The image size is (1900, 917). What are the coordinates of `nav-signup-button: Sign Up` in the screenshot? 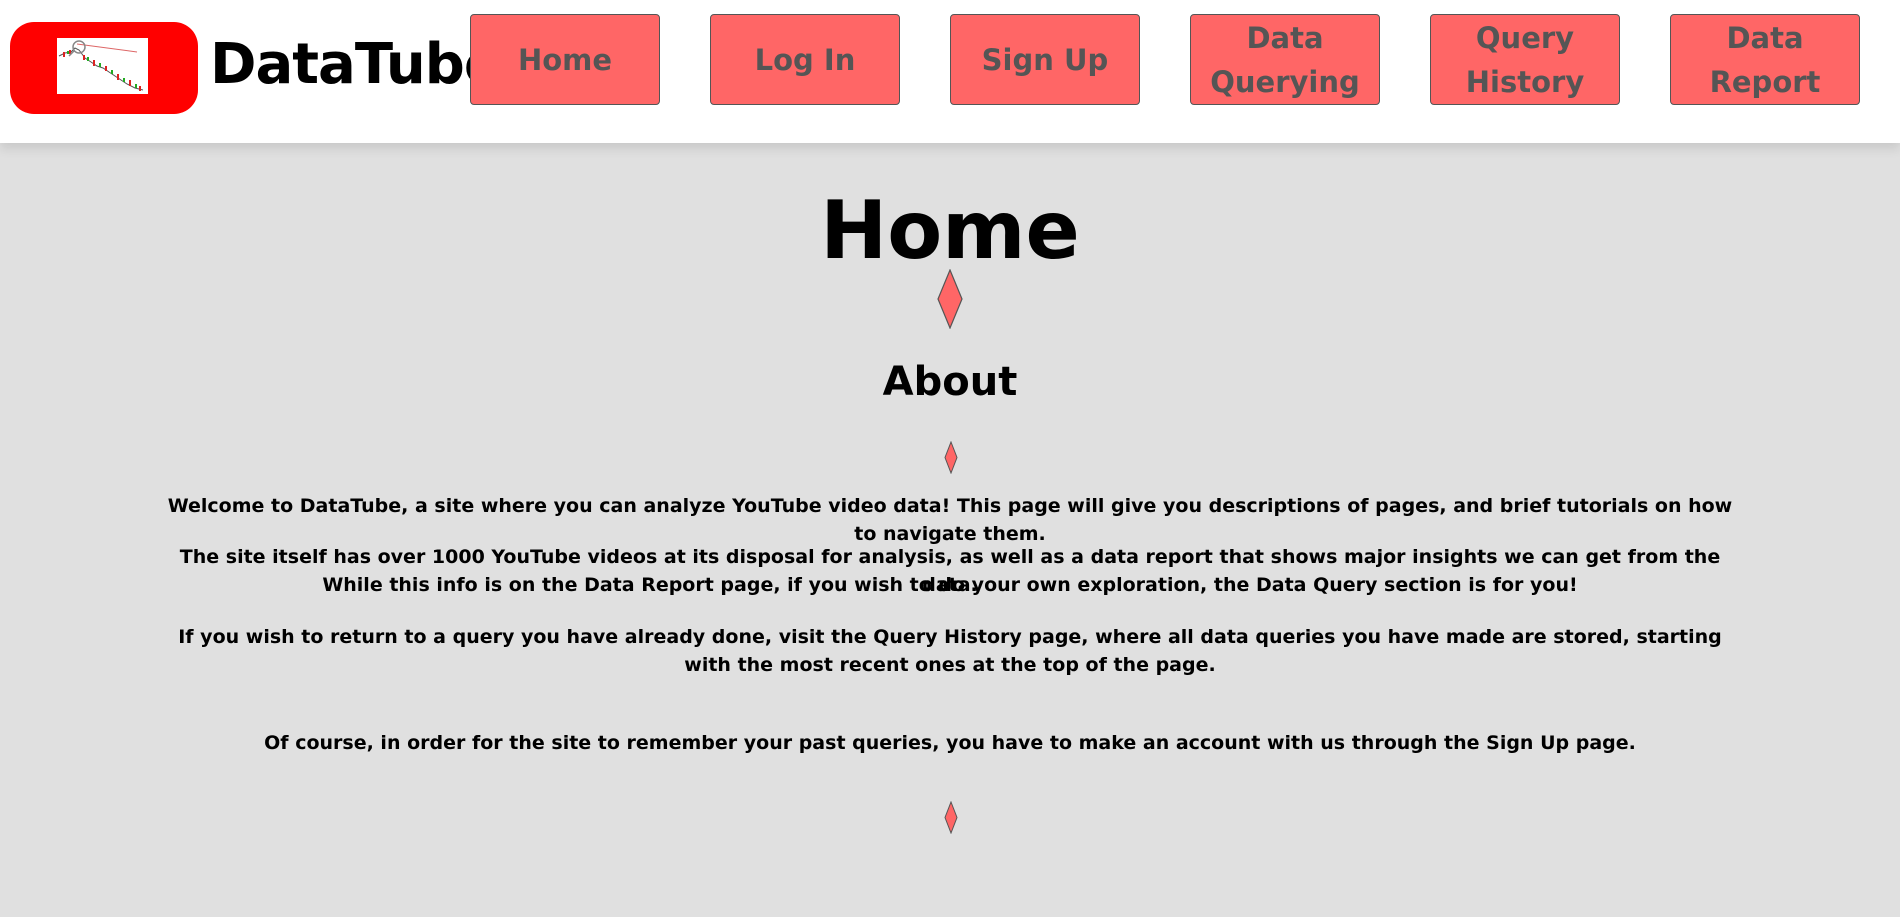 It's located at (1045, 59).